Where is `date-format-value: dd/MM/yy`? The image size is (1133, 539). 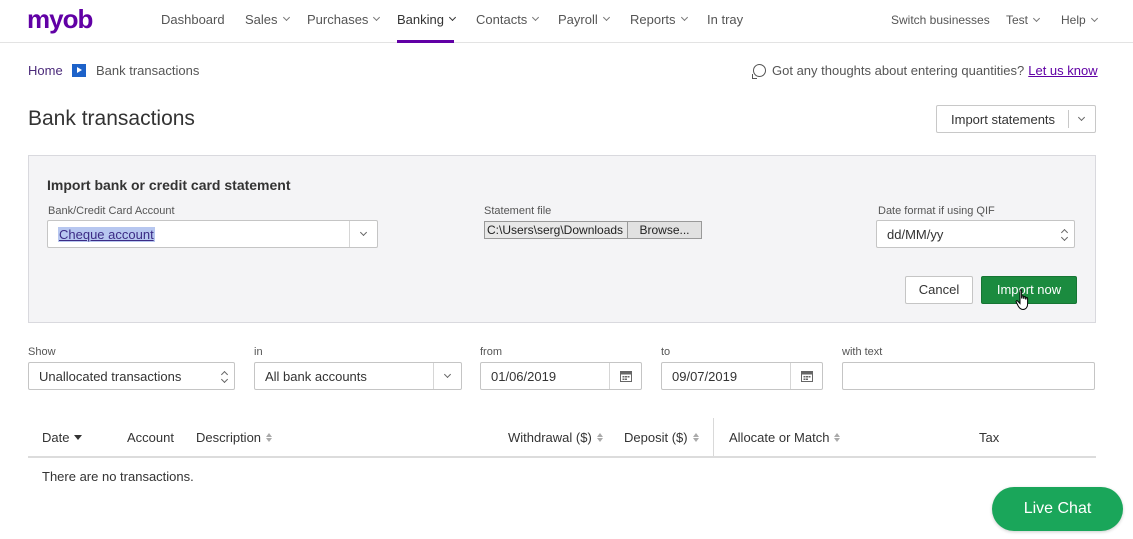 date-format-value: dd/MM/yy is located at coordinates (915, 234).